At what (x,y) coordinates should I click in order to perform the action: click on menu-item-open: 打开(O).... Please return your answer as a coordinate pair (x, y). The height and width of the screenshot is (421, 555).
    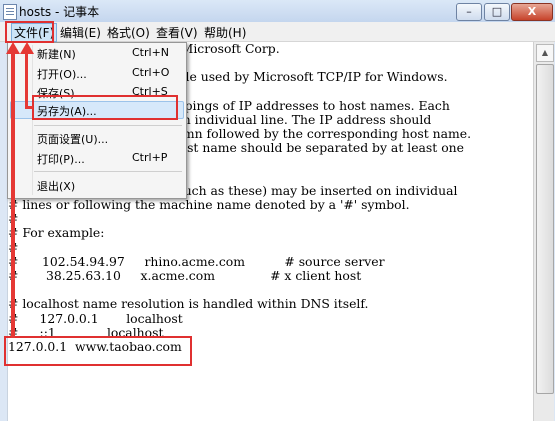
    Looking at the image, I should click on (62, 74).